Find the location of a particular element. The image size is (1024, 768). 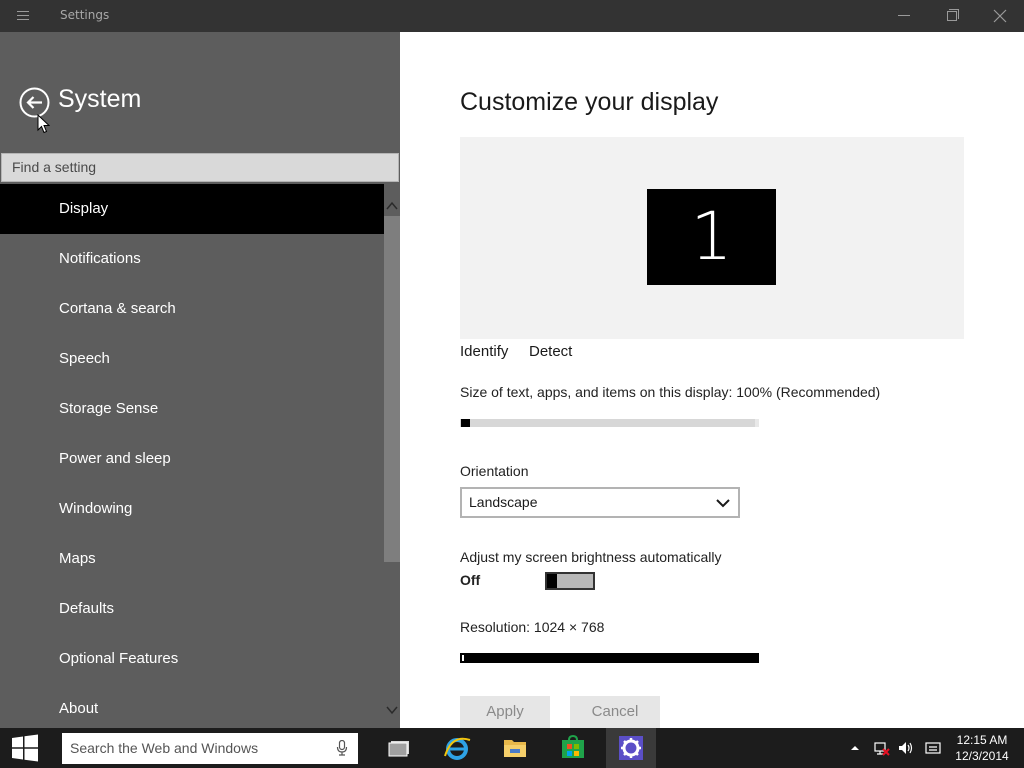

mouse-cursor-icon is located at coordinates (43, 124).